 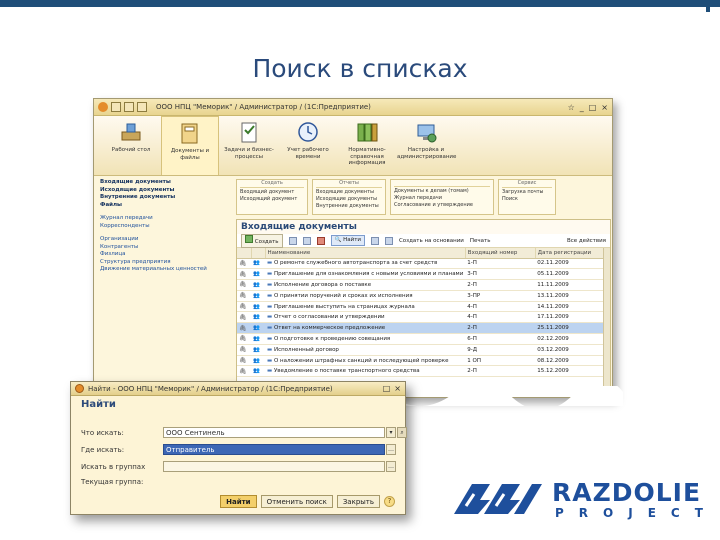 I want to click on column-header: Наименование, so click(x=365, y=253).